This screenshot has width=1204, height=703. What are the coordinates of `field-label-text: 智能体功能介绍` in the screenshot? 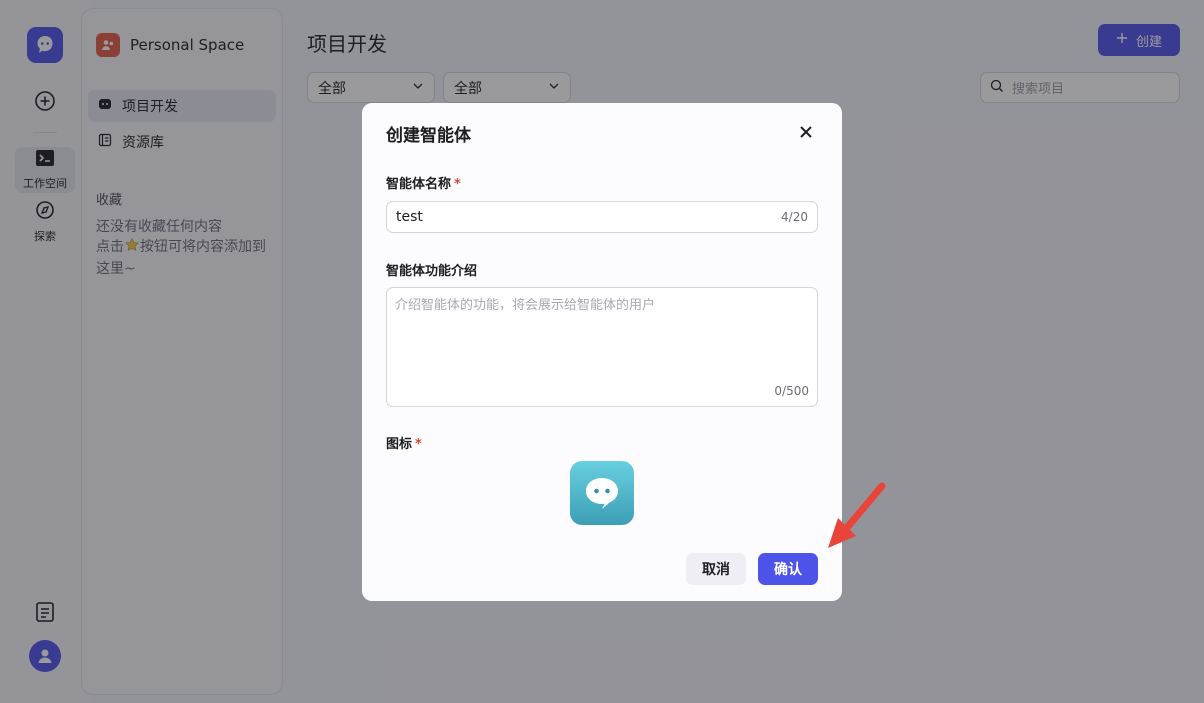 It's located at (432, 271).